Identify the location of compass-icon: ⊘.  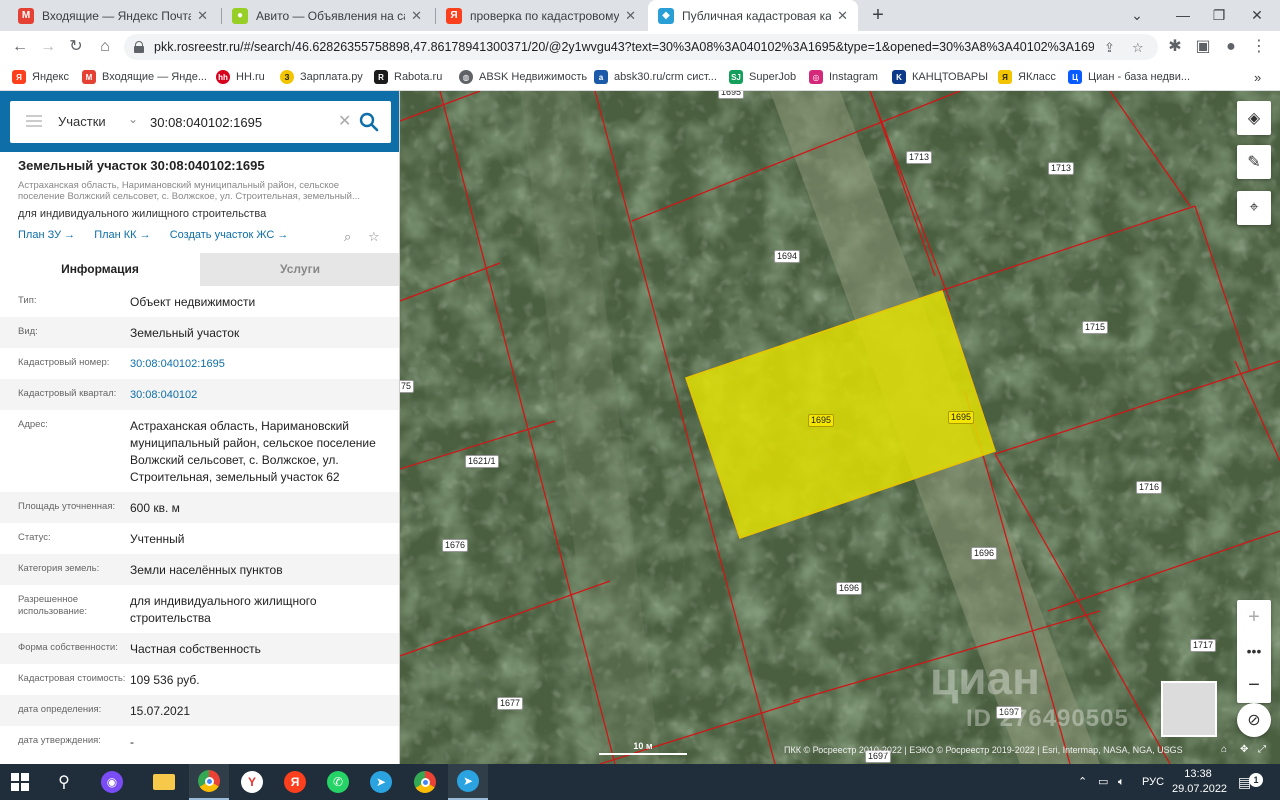
(1254, 720).